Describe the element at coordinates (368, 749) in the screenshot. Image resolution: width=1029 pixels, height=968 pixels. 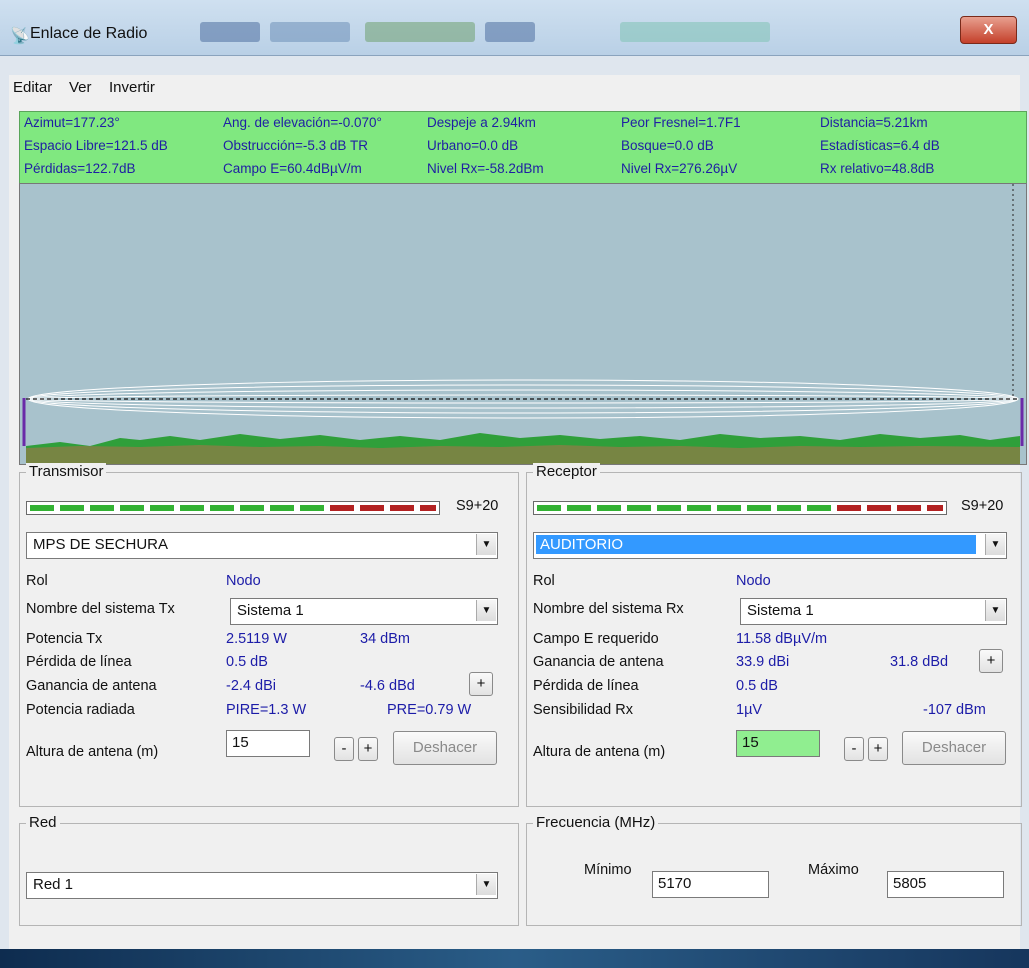
I see `tx-altura-plus-button: +` at that location.